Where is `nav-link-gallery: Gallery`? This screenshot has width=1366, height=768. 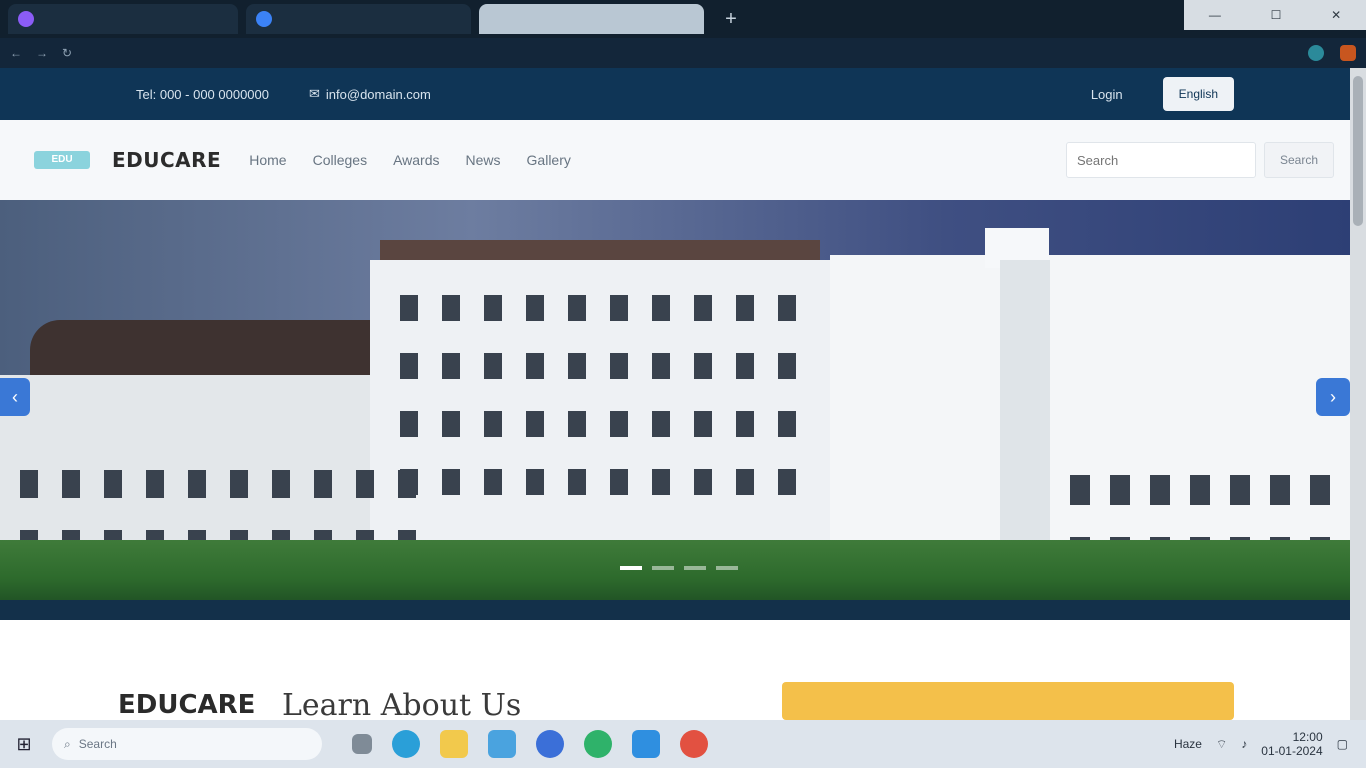 nav-link-gallery: Gallery is located at coordinates (549, 160).